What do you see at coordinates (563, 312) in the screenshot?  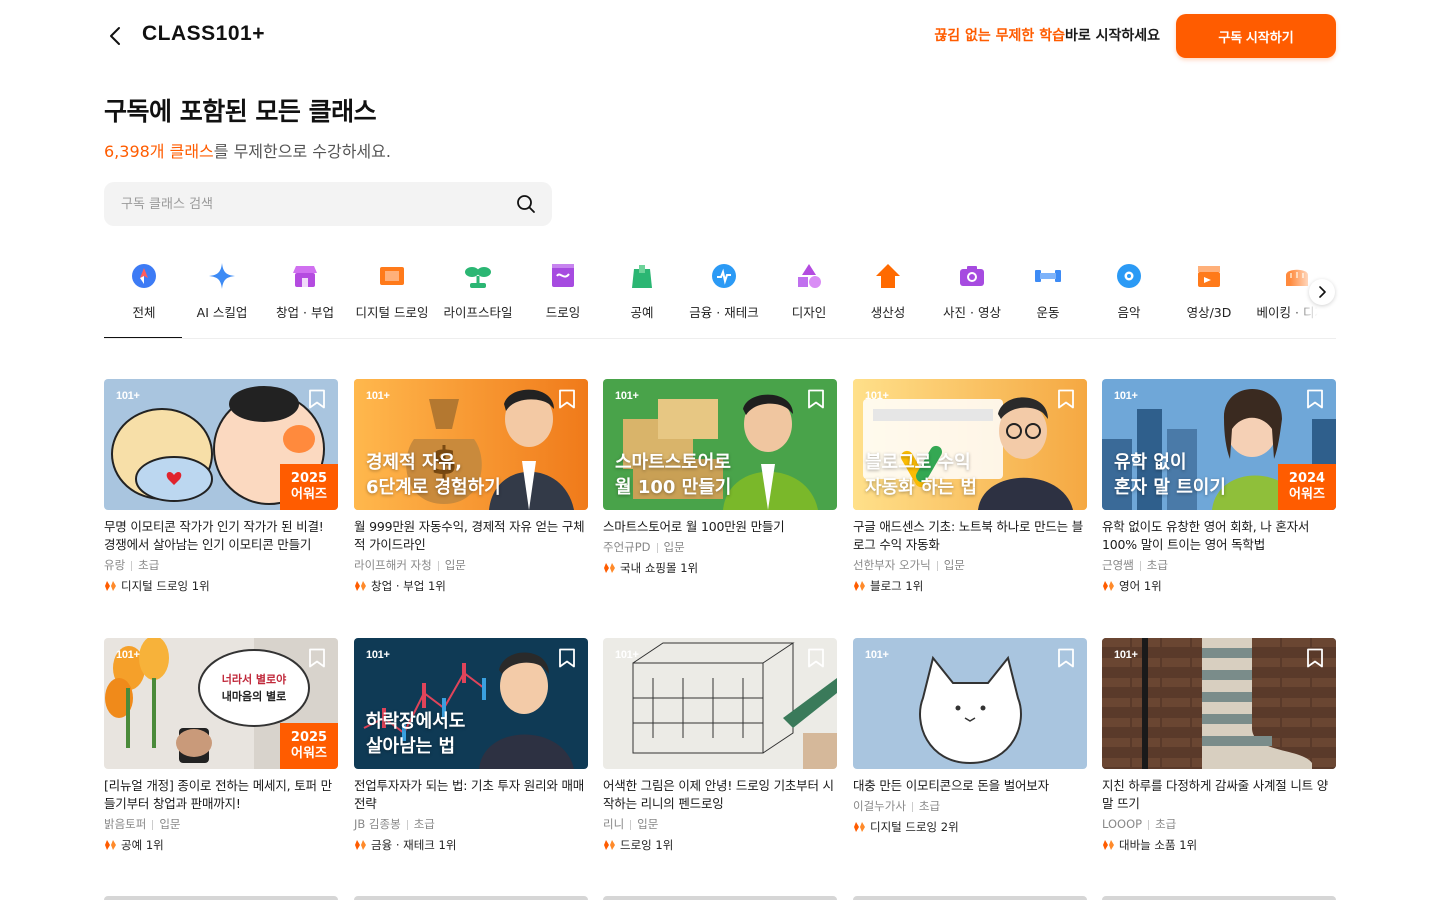 I see `category-tab-label: 드로잉` at bounding box center [563, 312].